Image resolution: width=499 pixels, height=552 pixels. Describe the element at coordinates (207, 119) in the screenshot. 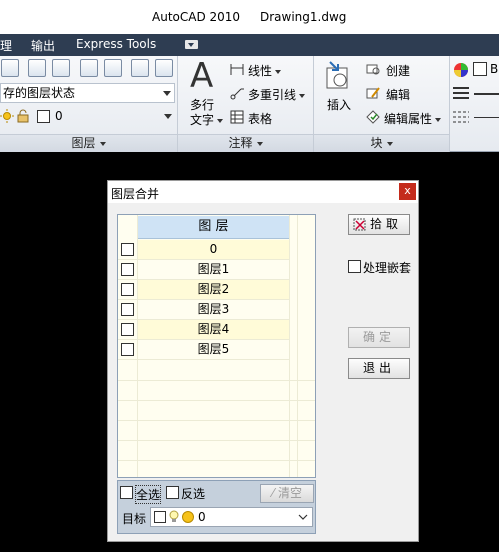

I see `mtext-label-2: 文字` at that location.